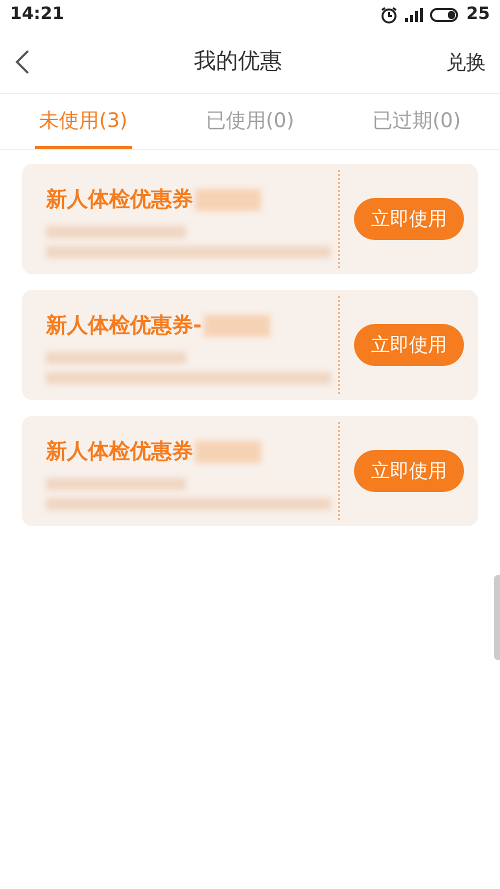  What do you see at coordinates (416, 121) in the screenshot?
I see `tab: 已过期(0)` at bounding box center [416, 121].